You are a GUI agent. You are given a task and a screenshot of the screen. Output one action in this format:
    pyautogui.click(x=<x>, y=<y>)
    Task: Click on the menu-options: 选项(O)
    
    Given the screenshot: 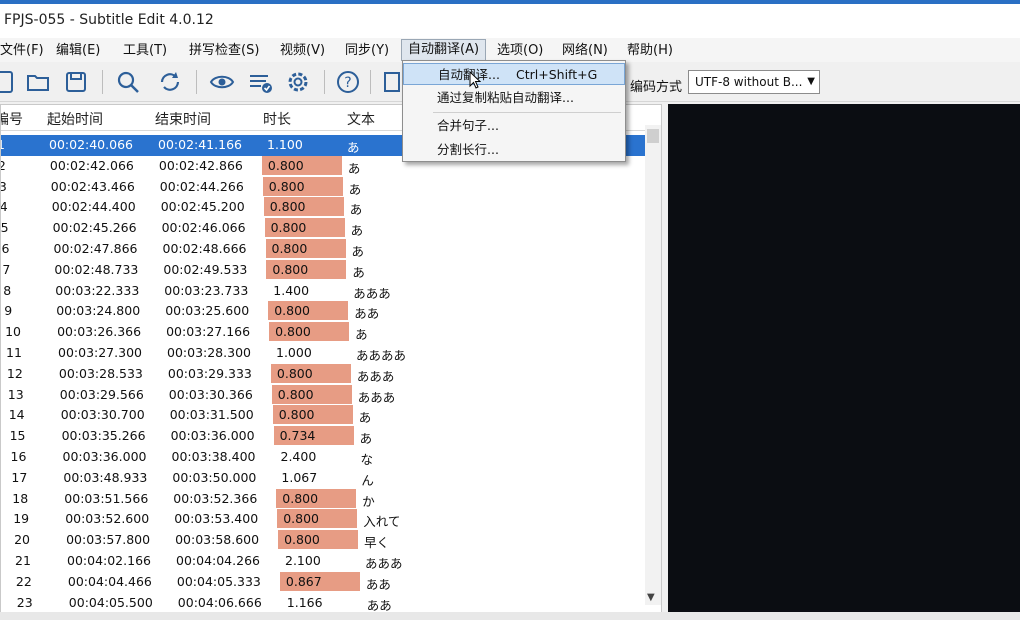 What is the action you would take?
    pyautogui.click(x=520, y=51)
    